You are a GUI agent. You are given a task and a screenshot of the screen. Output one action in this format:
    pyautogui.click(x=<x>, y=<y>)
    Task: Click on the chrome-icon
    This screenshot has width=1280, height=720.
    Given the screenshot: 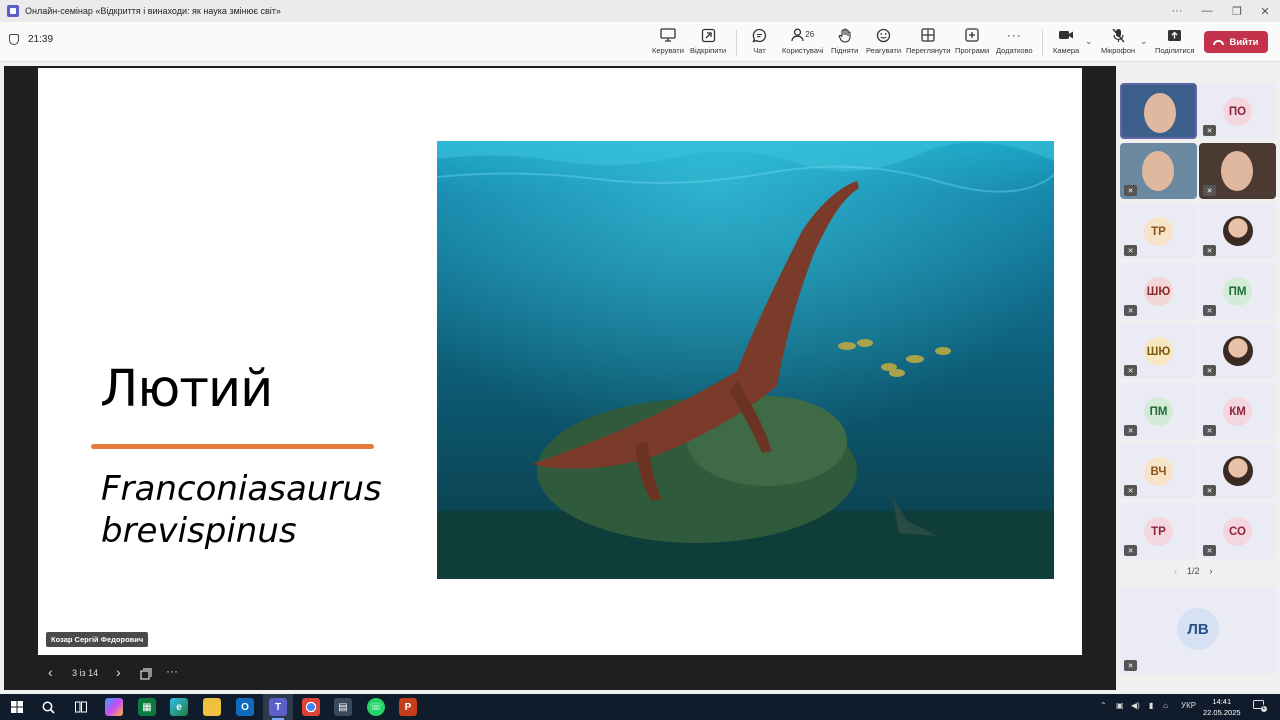 What is the action you would take?
    pyautogui.click(x=311, y=707)
    